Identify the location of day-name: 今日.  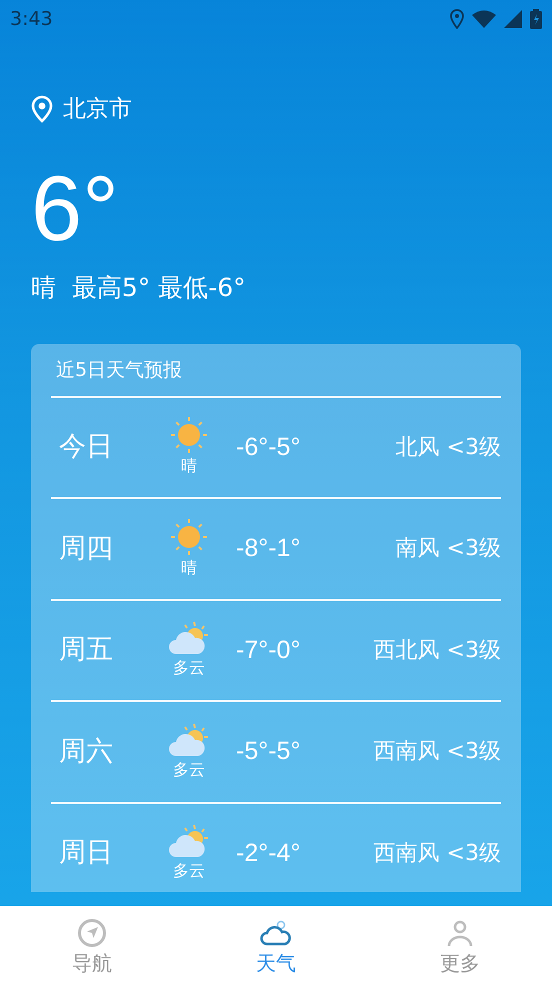
(86, 447).